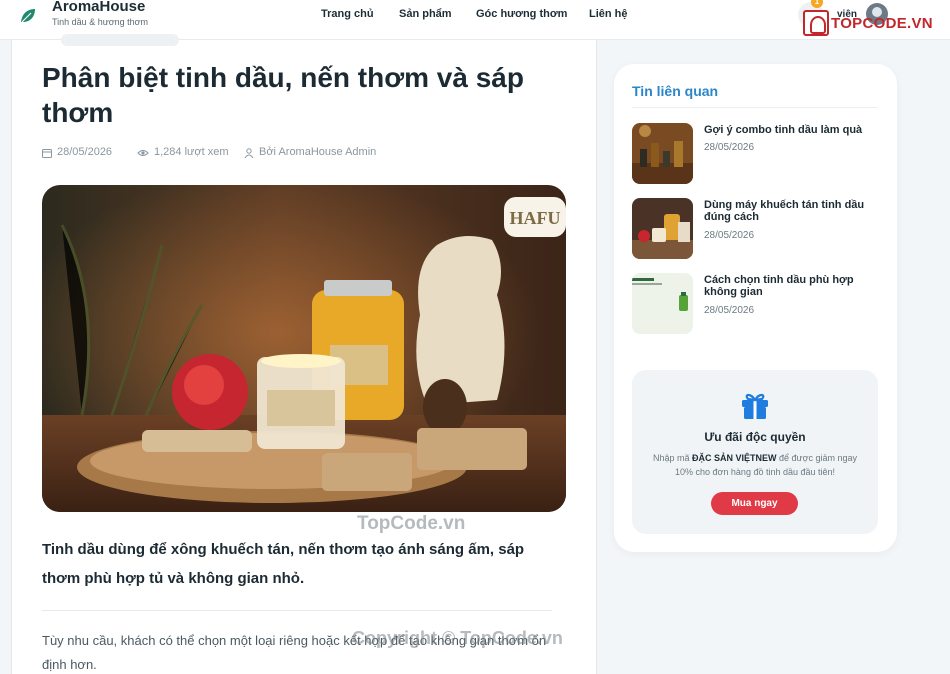  I want to click on topcode-logo-icon, so click(816, 23).